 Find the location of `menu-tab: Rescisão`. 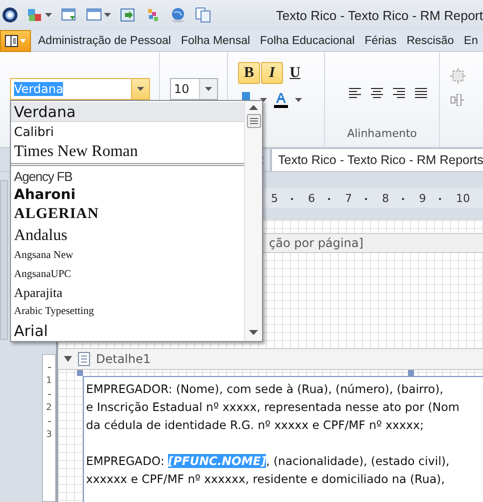

menu-tab: Rescisão is located at coordinates (430, 40).